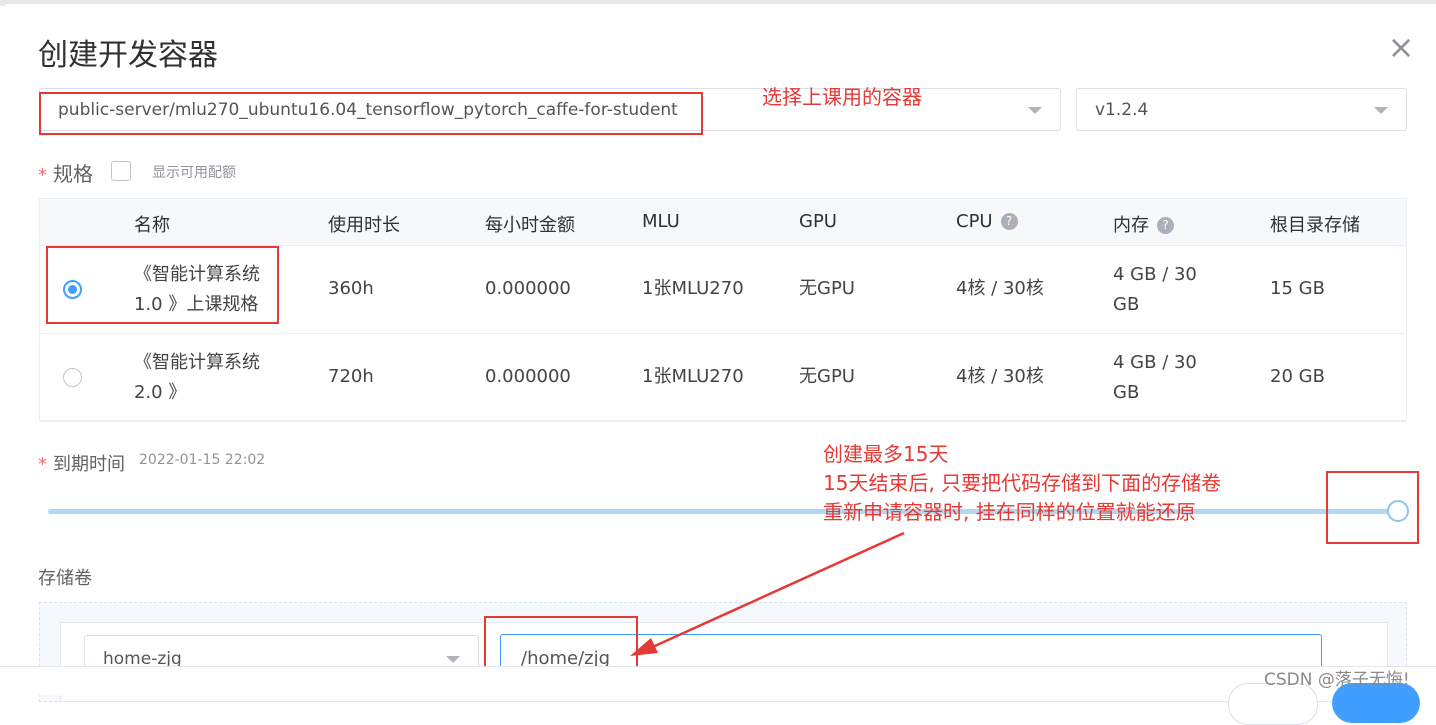 The width and height of the screenshot is (1436, 725). What do you see at coordinates (1337, 680) in the screenshot?
I see `watermark: CSDN @落子无悔!` at bounding box center [1337, 680].